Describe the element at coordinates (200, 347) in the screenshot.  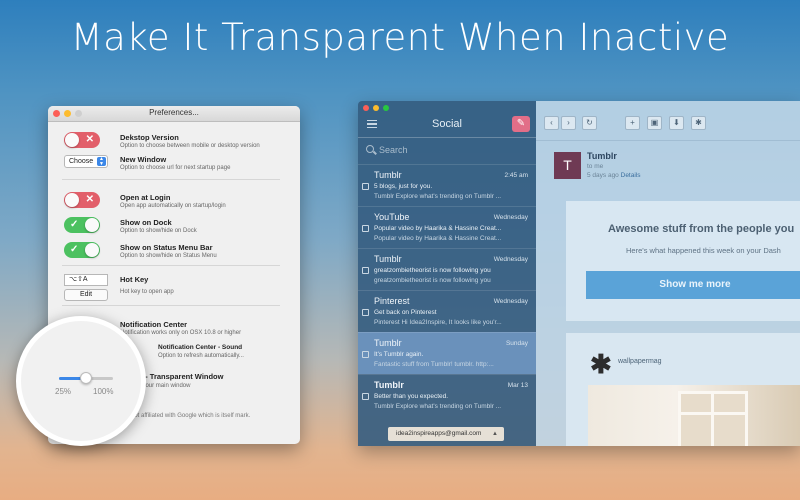
I see `pref-title: Notification Center - Sound` at that location.